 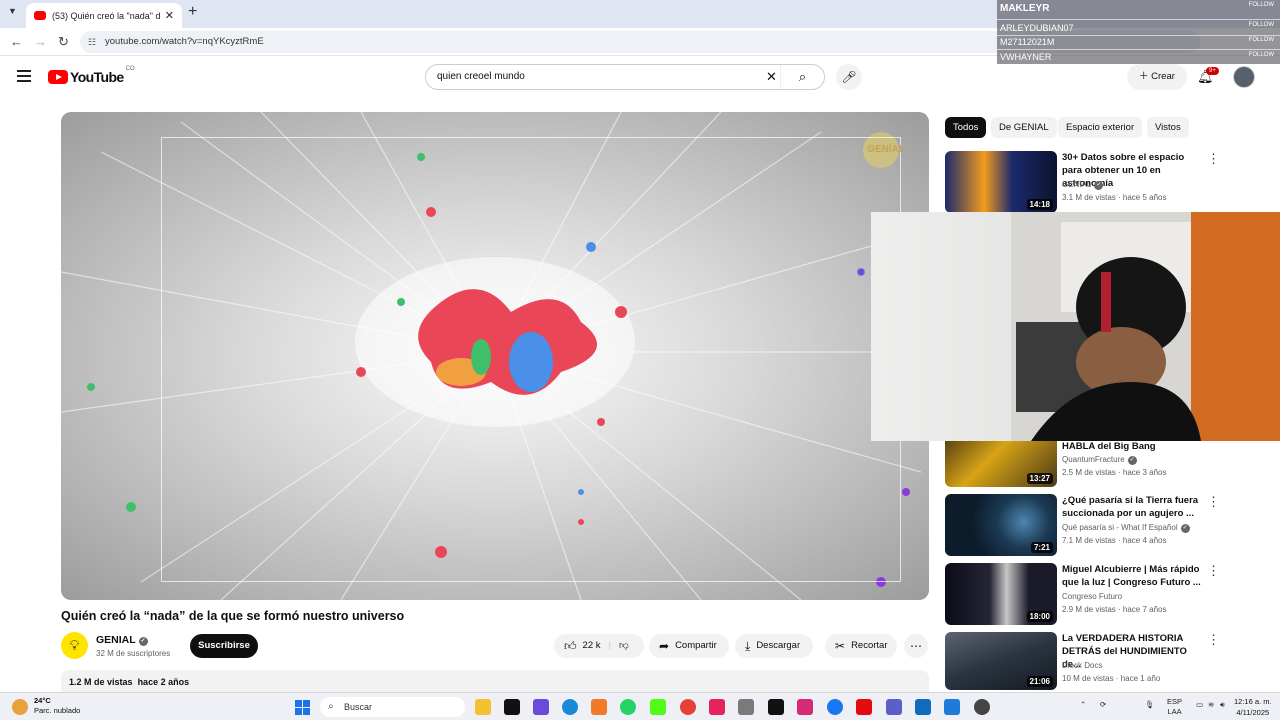 I want to click on instagram-icon, so click(x=805, y=707).